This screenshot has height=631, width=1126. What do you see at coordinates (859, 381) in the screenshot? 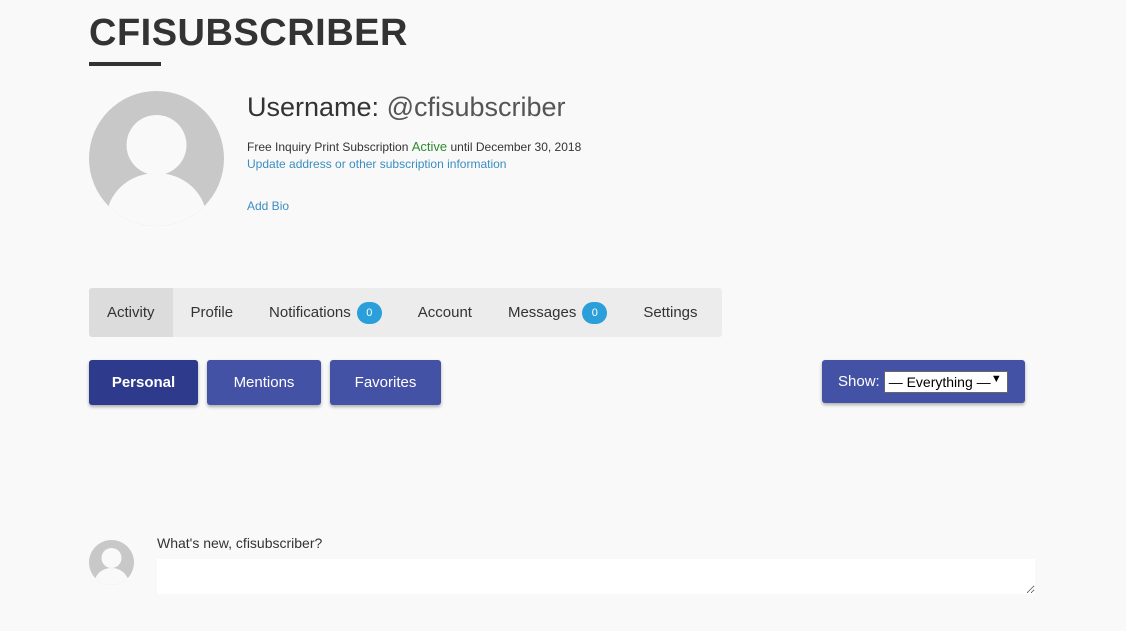
I see `show-filter-label: Show:` at bounding box center [859, 381].